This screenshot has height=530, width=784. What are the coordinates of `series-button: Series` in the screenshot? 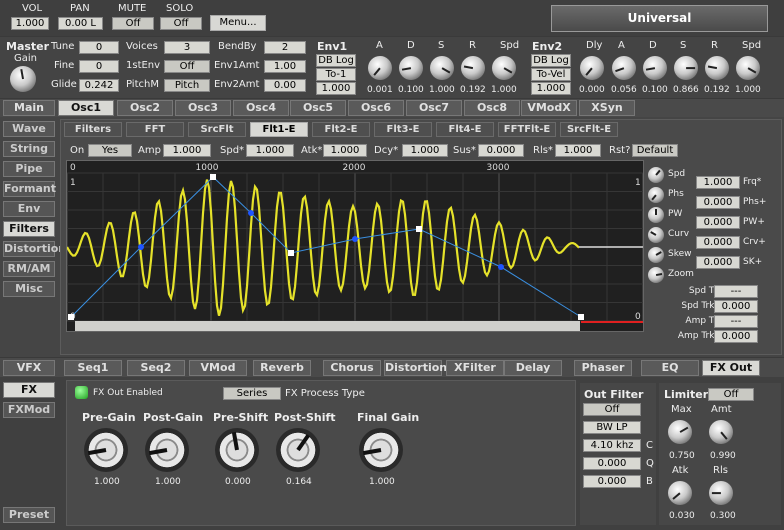 It's located at (252, 393).